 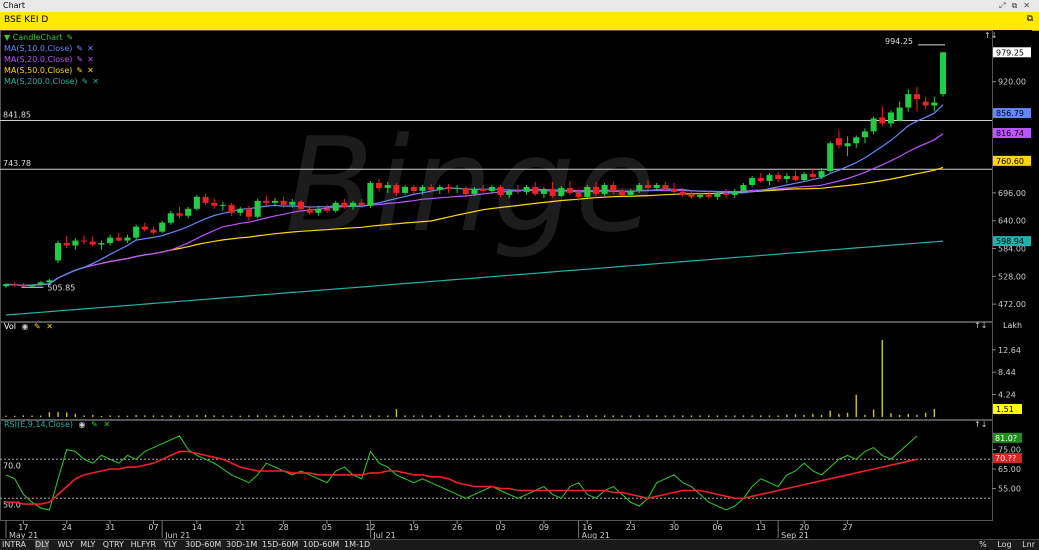 What do you see at coordinates (1005, 5) in the screenshot?
I see `maximize-icon: ⤢` at bounding box center [1005, 5].